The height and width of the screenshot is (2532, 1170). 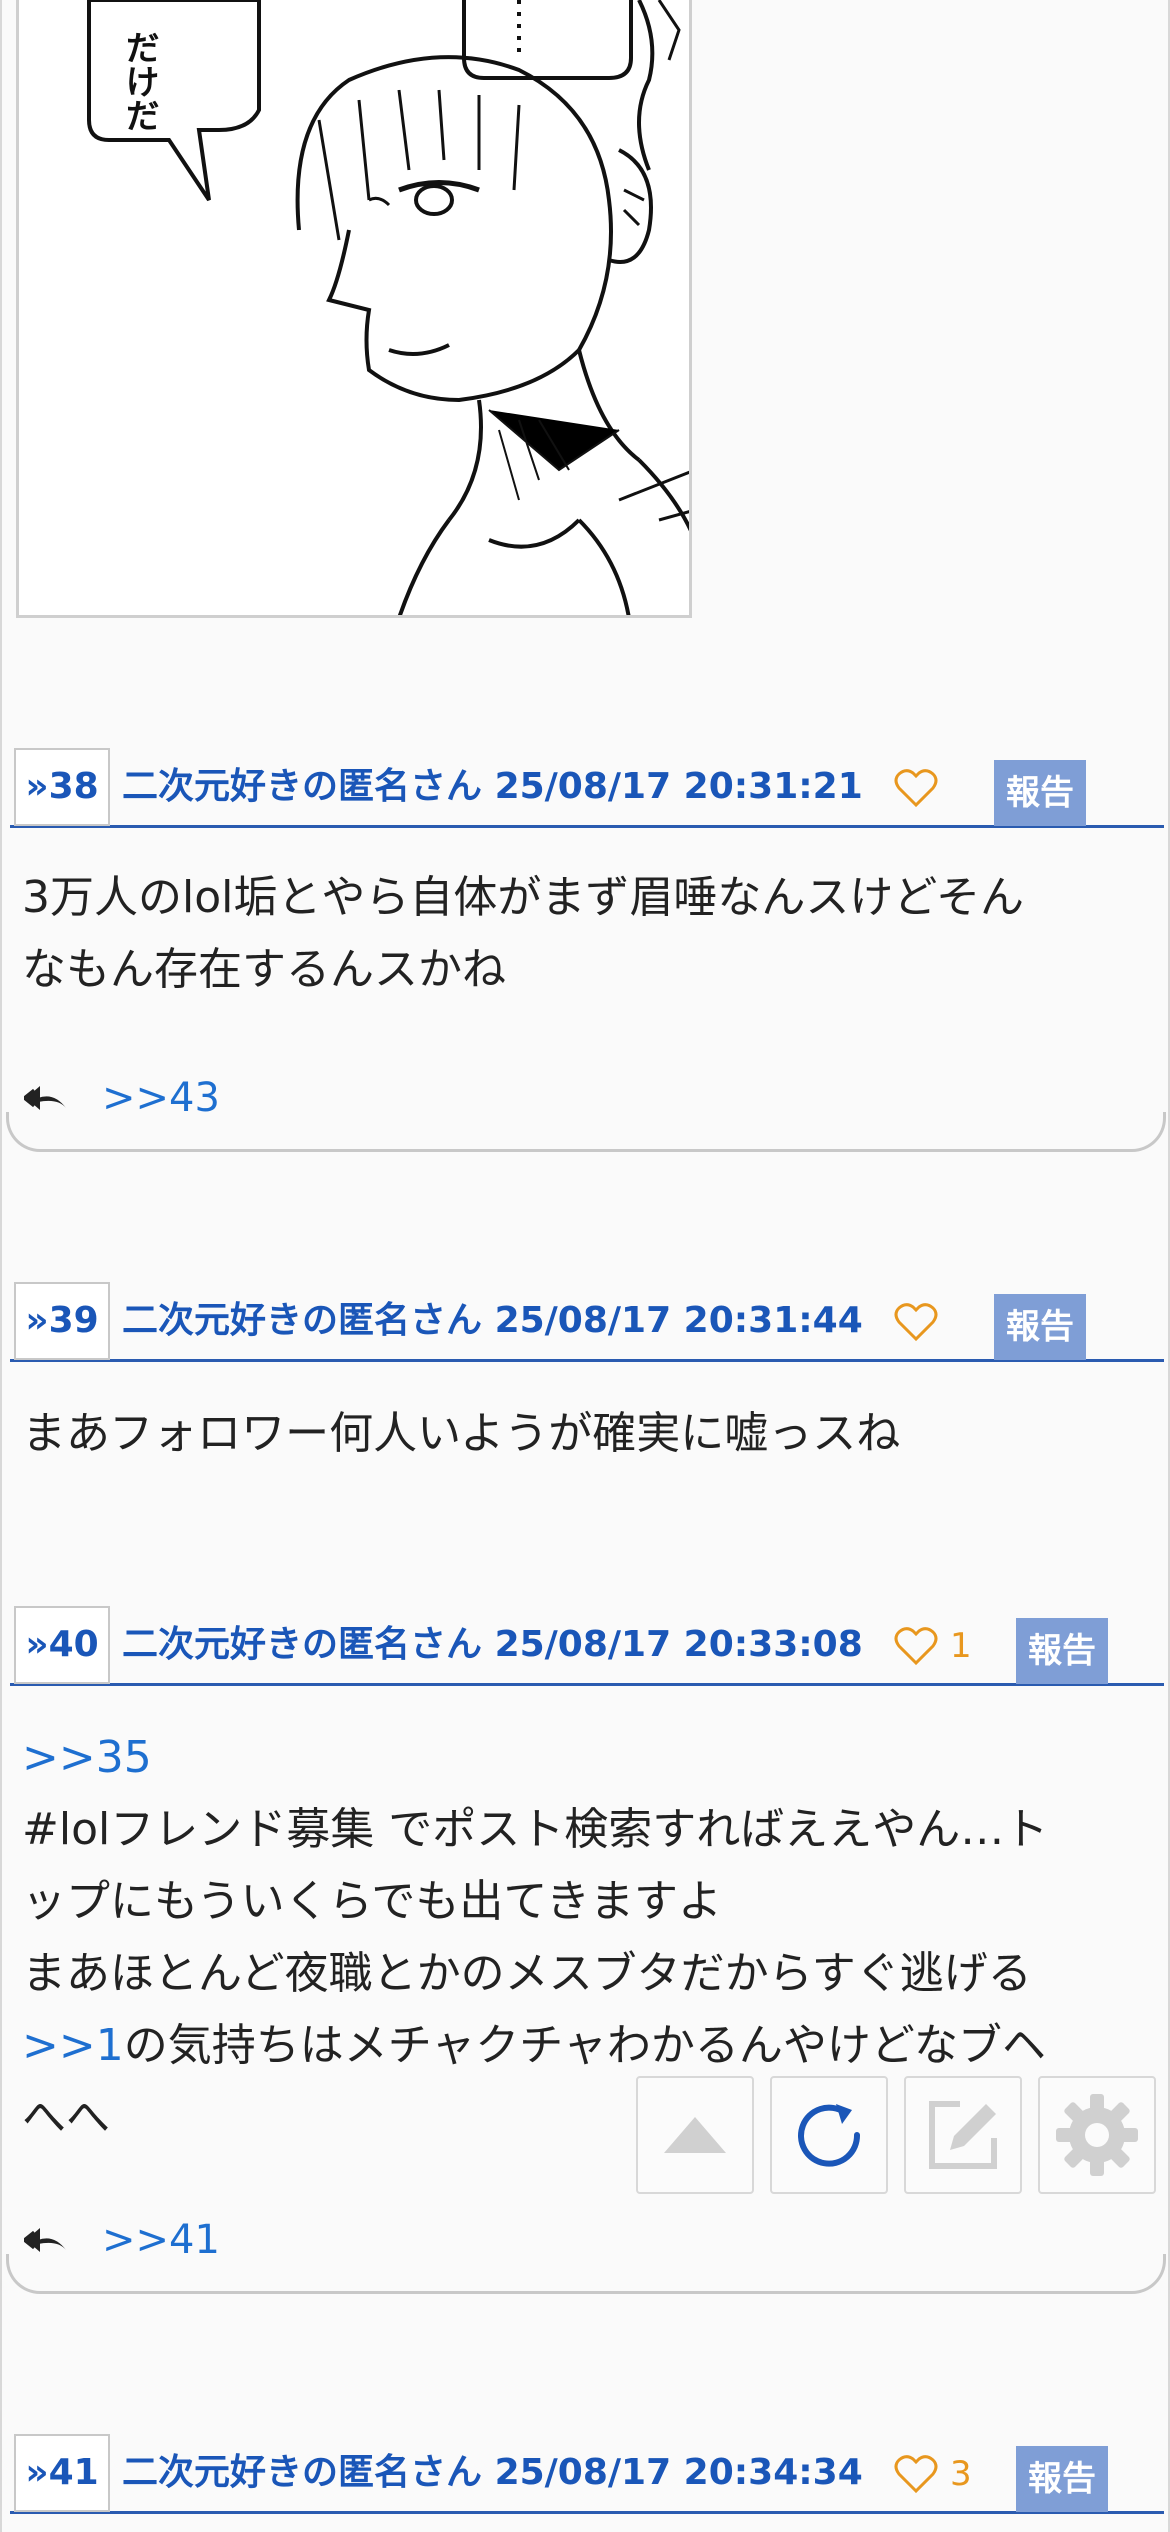 I want to click on triangle-up-icon, so click(x=695, y=2135).